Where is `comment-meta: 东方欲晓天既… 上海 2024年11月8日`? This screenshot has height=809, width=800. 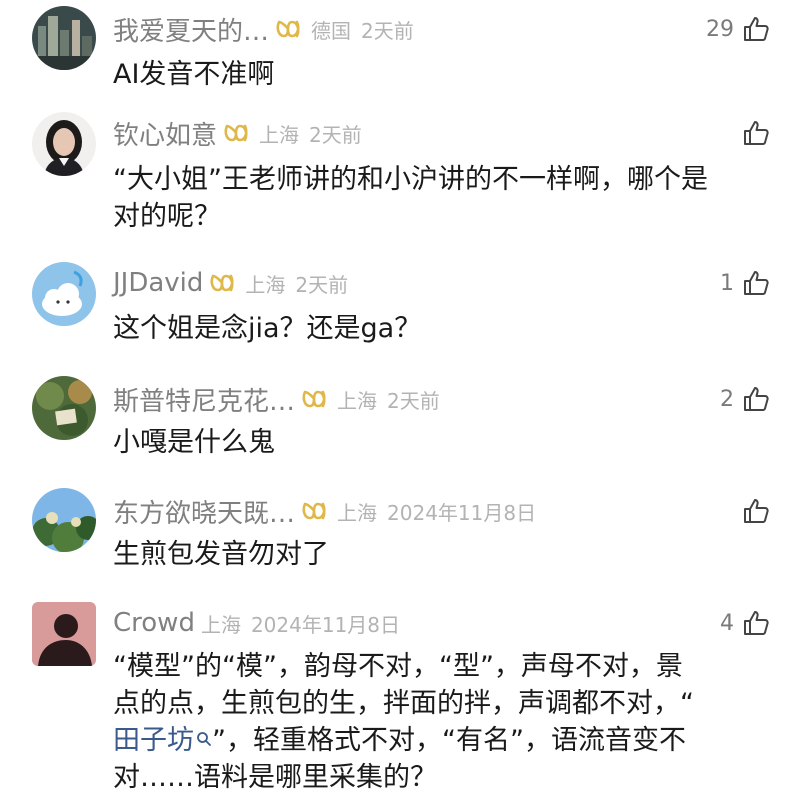
comment-meta: 东方欲晓天既… 上海 2024年11月8日 is located at coordinates (325, 511).